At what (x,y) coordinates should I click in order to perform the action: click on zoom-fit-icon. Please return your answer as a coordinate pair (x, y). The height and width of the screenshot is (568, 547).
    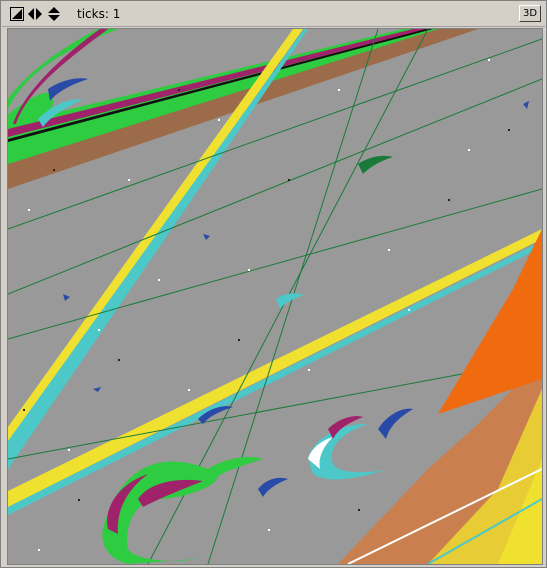
    Looking at the image, I should click on (17, 14).